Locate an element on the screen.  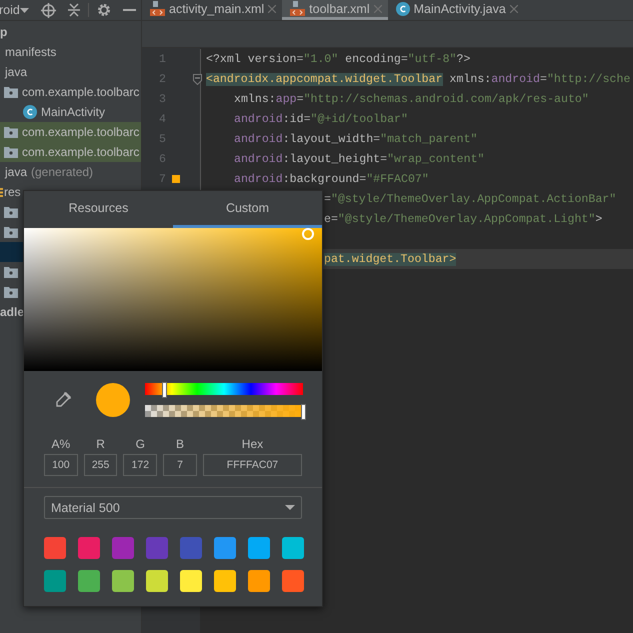
code-token: "@style/ThemeOverlay.AppCompat.Light" is located at coordinates (467, 219).